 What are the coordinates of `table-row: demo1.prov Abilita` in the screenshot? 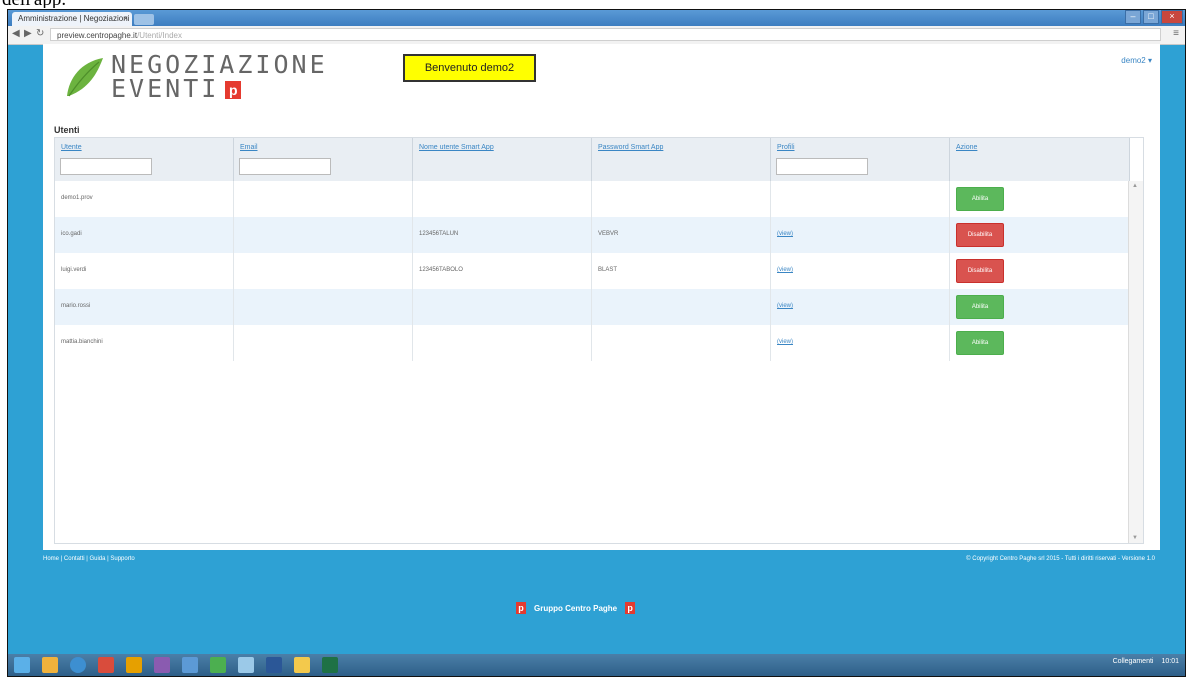 It's located at (592, 199).